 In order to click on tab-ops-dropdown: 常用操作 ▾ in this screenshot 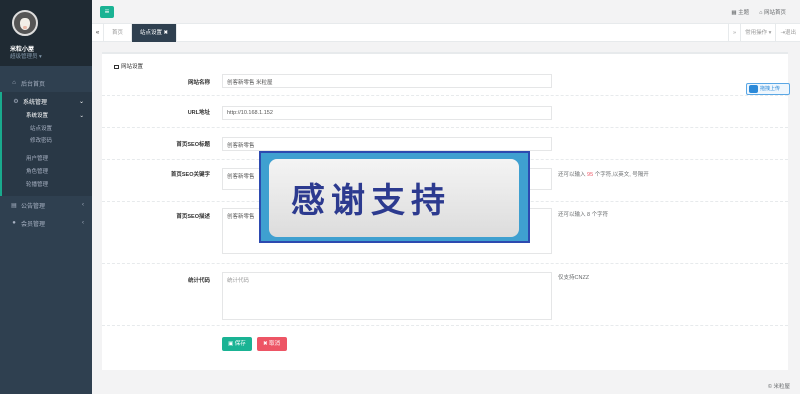, I will do `click(757, 33)`.